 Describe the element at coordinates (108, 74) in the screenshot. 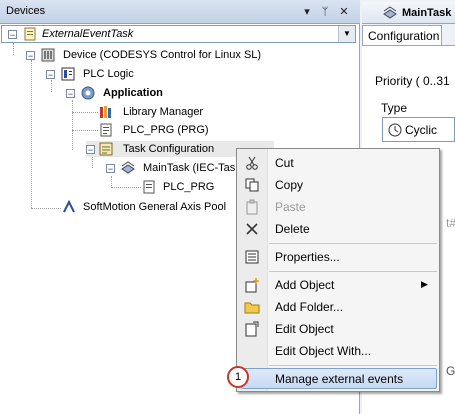

I see `tree-node-label: PLC Logic` at that location.